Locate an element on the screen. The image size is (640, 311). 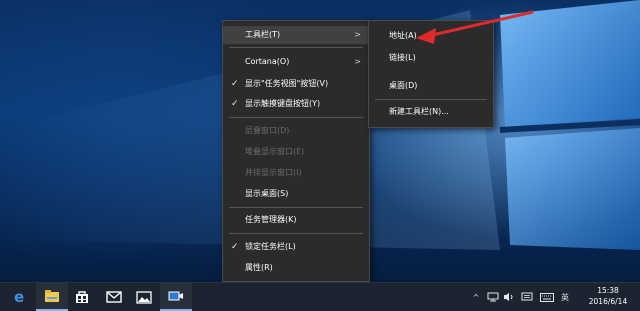
annotation-arrow-icon is located at coordinates (475, 27).